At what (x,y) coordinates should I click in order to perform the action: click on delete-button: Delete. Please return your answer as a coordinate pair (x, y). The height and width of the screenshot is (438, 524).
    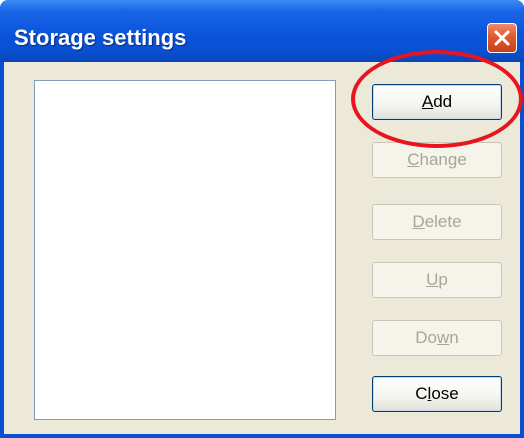
    Looking at the image, I should click on (437, 222).